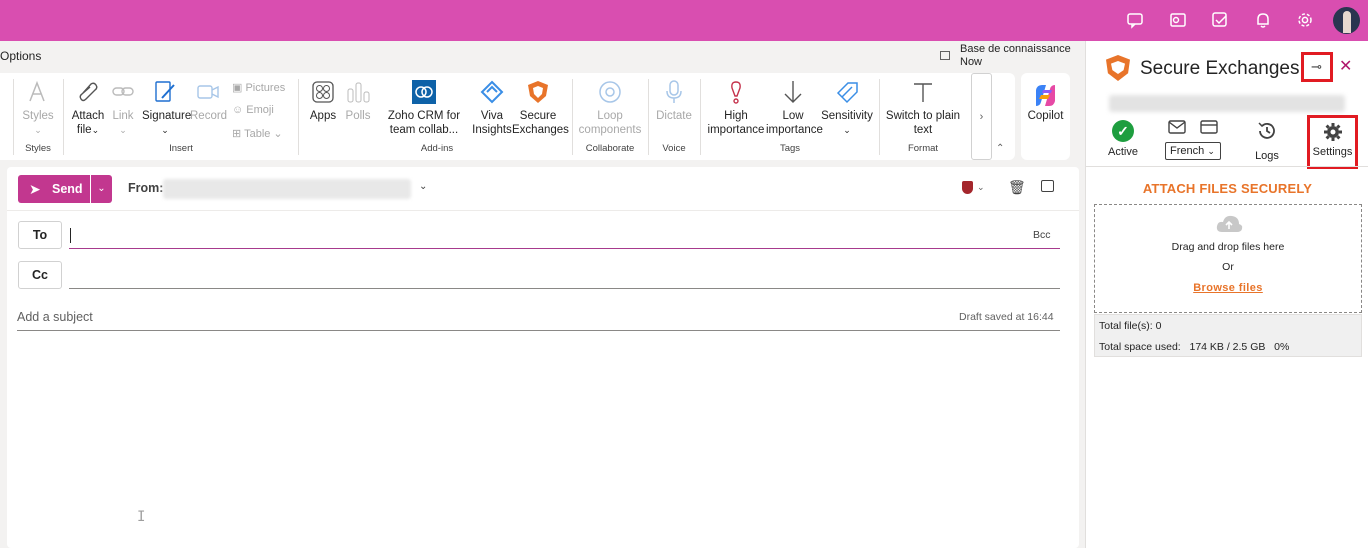 The image size is (1368, 548). What do you see at coordinates (1017, 187) in the screenshot?
I see `discard-icon: 🗑` at bounding box center [1017, 187].